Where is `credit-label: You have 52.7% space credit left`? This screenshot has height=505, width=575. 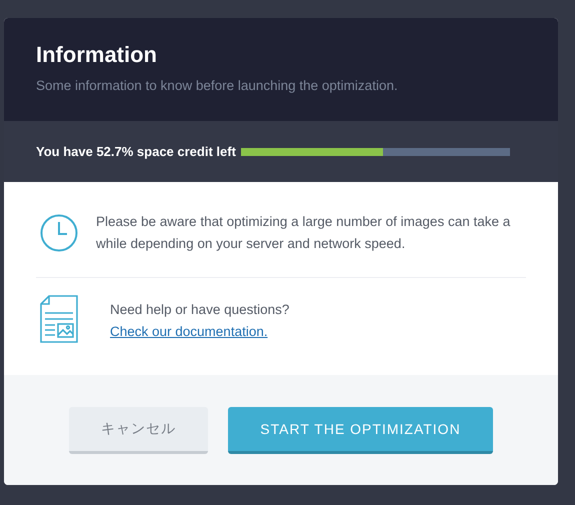
credit-label: You have 52.7% space credit left is located at coordinates (136, 151).